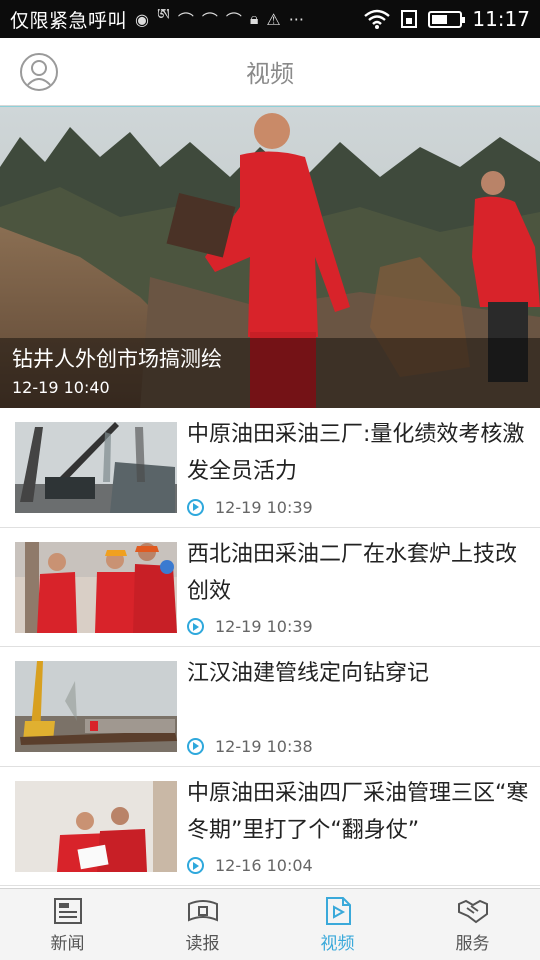  I want to click on list-item: 中原油田采油三厂:量化绩效考核激发全员活力 12-19 10:39, so click(270, 468).